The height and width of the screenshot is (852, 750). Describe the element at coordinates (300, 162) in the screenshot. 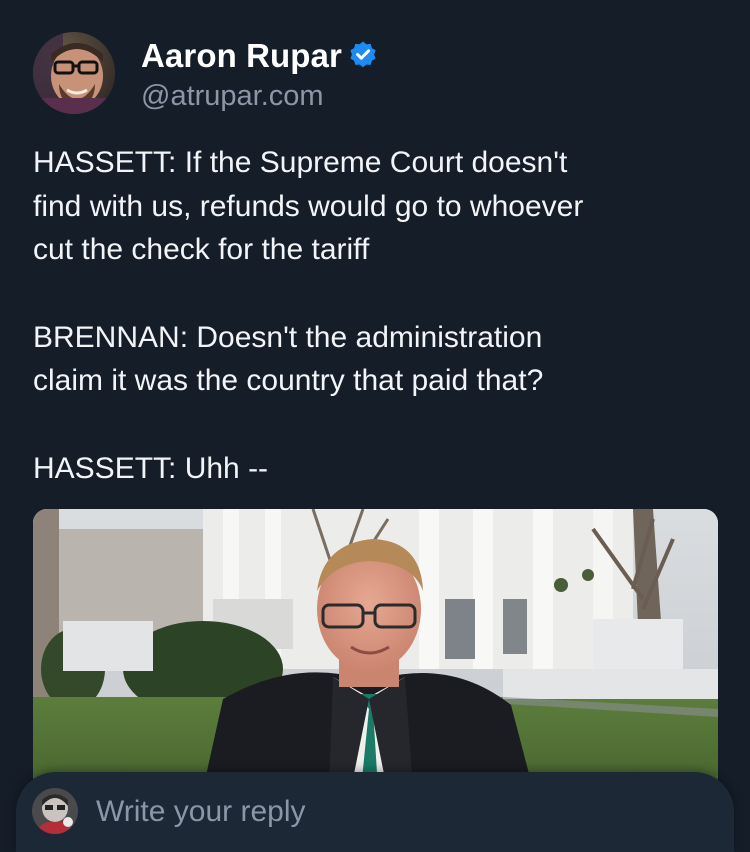

I see `post-text-line: HASSETT: If the Supreme Court doesn't` at that location.